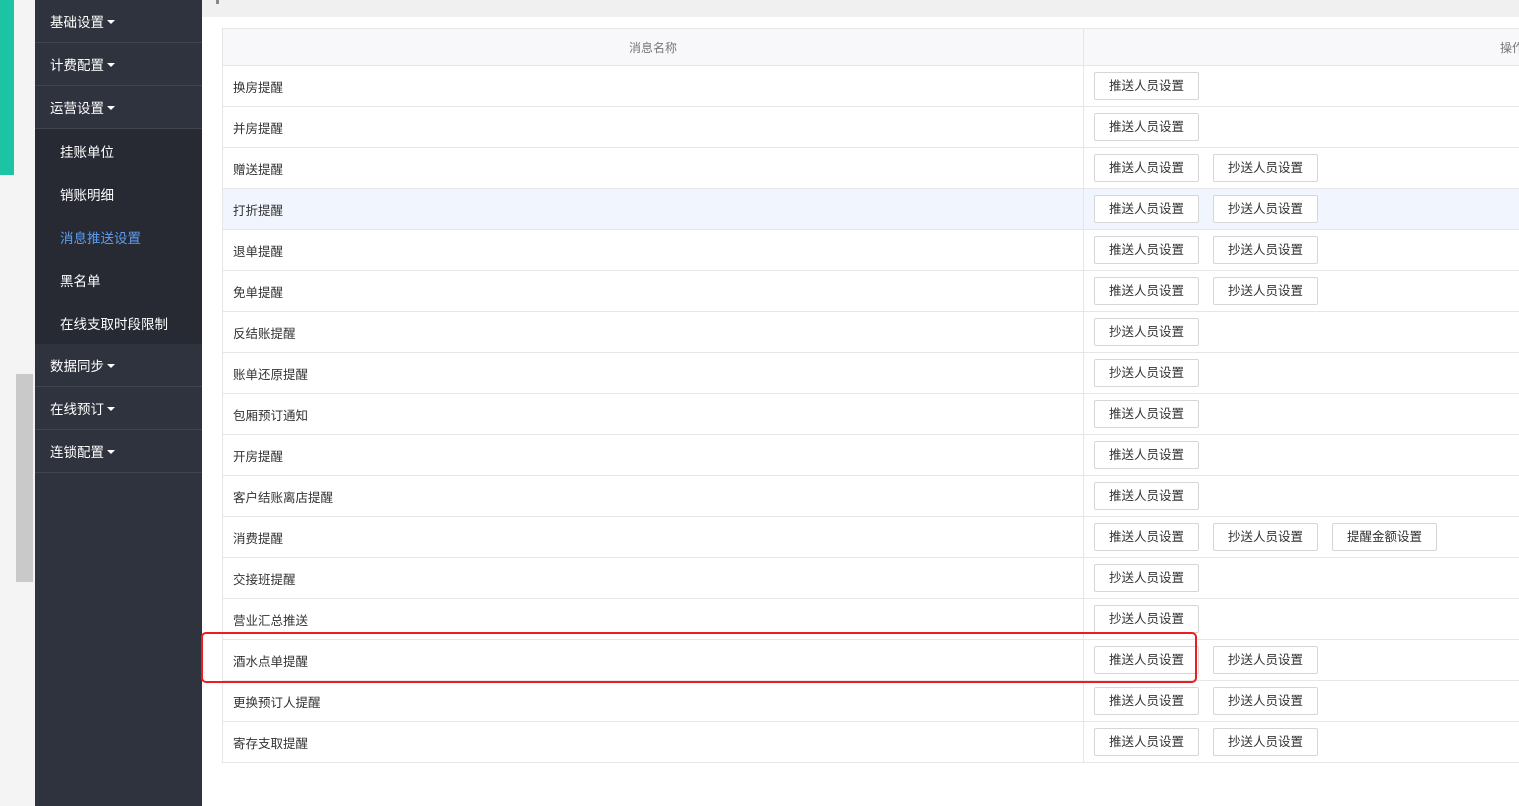  I want to click on submenu-item-0: 挂账单位, so click(118, 150).